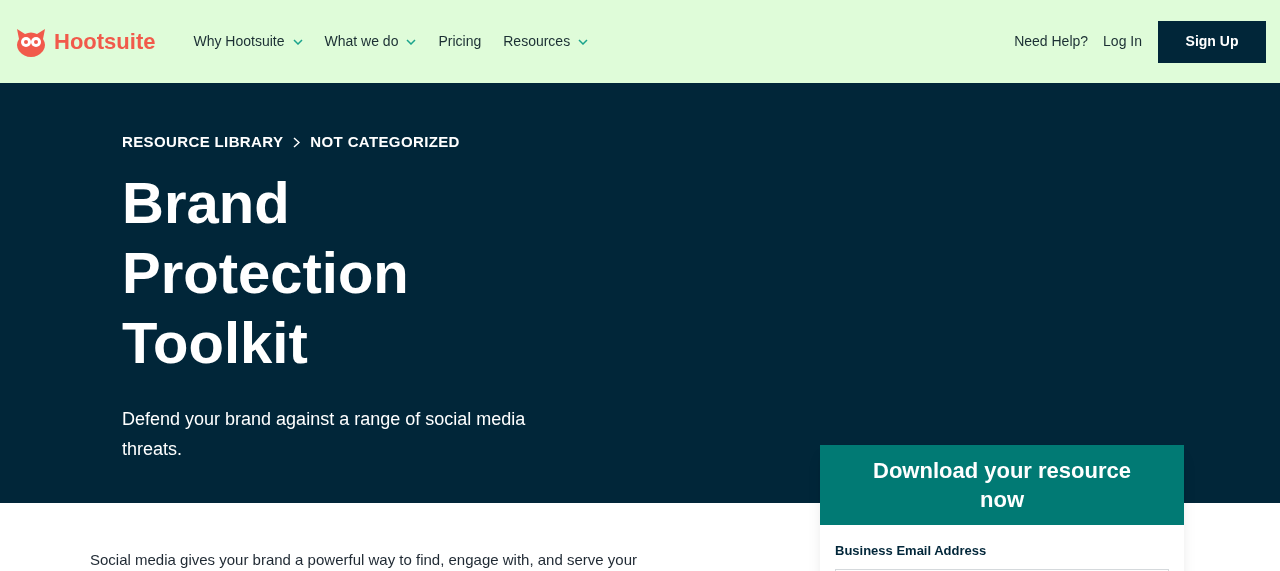  Describe the element at coordinates (248, 41) in the screenshot. I see `nav-link: Why Hootsuite` at that location.